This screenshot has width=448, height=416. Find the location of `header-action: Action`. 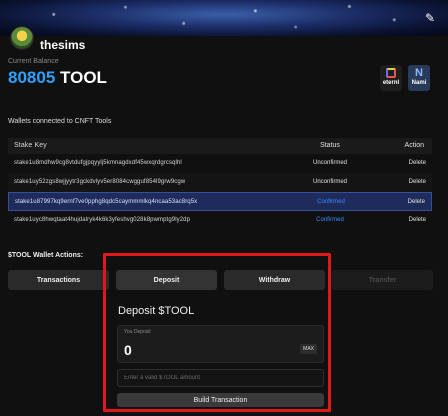

header-action: Action is located at coordinates (414, 145).